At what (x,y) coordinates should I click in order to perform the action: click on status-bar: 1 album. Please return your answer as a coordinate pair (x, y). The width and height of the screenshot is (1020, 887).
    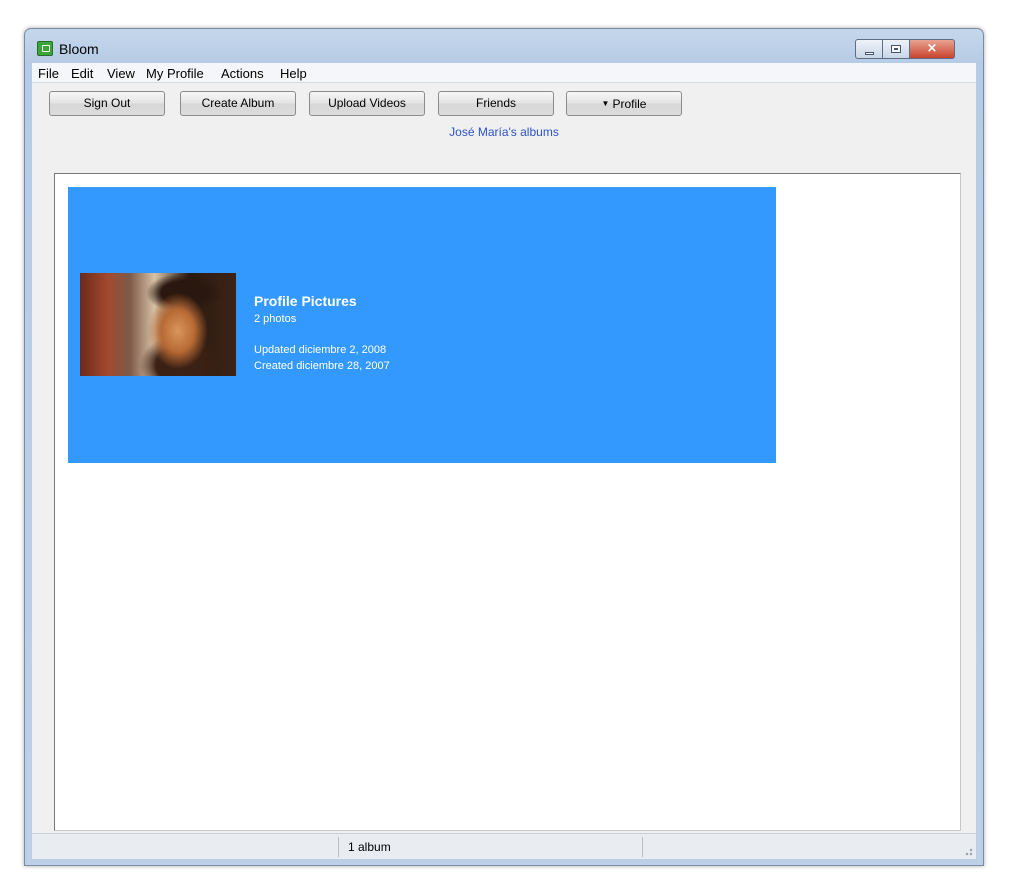
    Looking at the image, I should click on (504, 846).